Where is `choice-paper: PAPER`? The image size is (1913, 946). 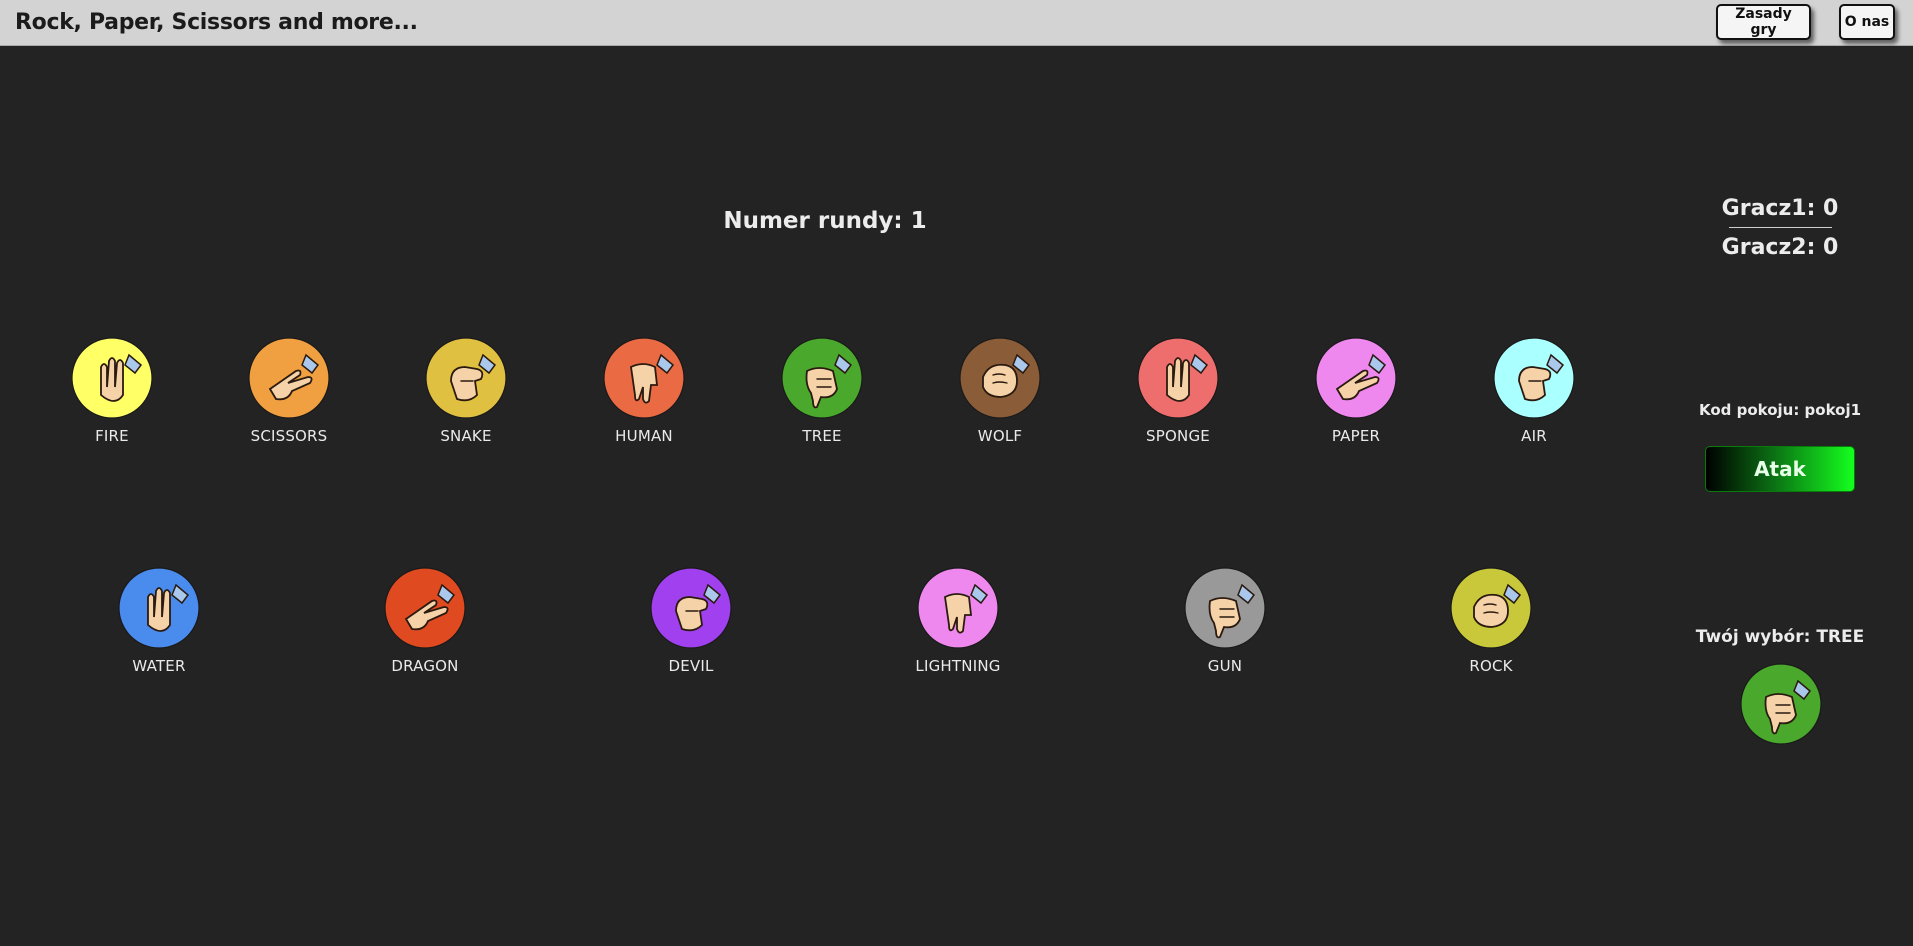 choice-paper: PAPER is located at coordinates (1356, 391).